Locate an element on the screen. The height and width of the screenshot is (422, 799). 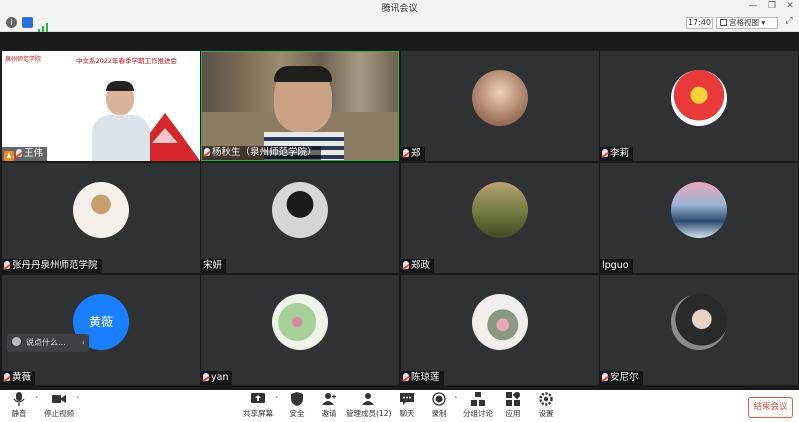
participant-name-bar: 郑 is located at coordinates (413, 154).